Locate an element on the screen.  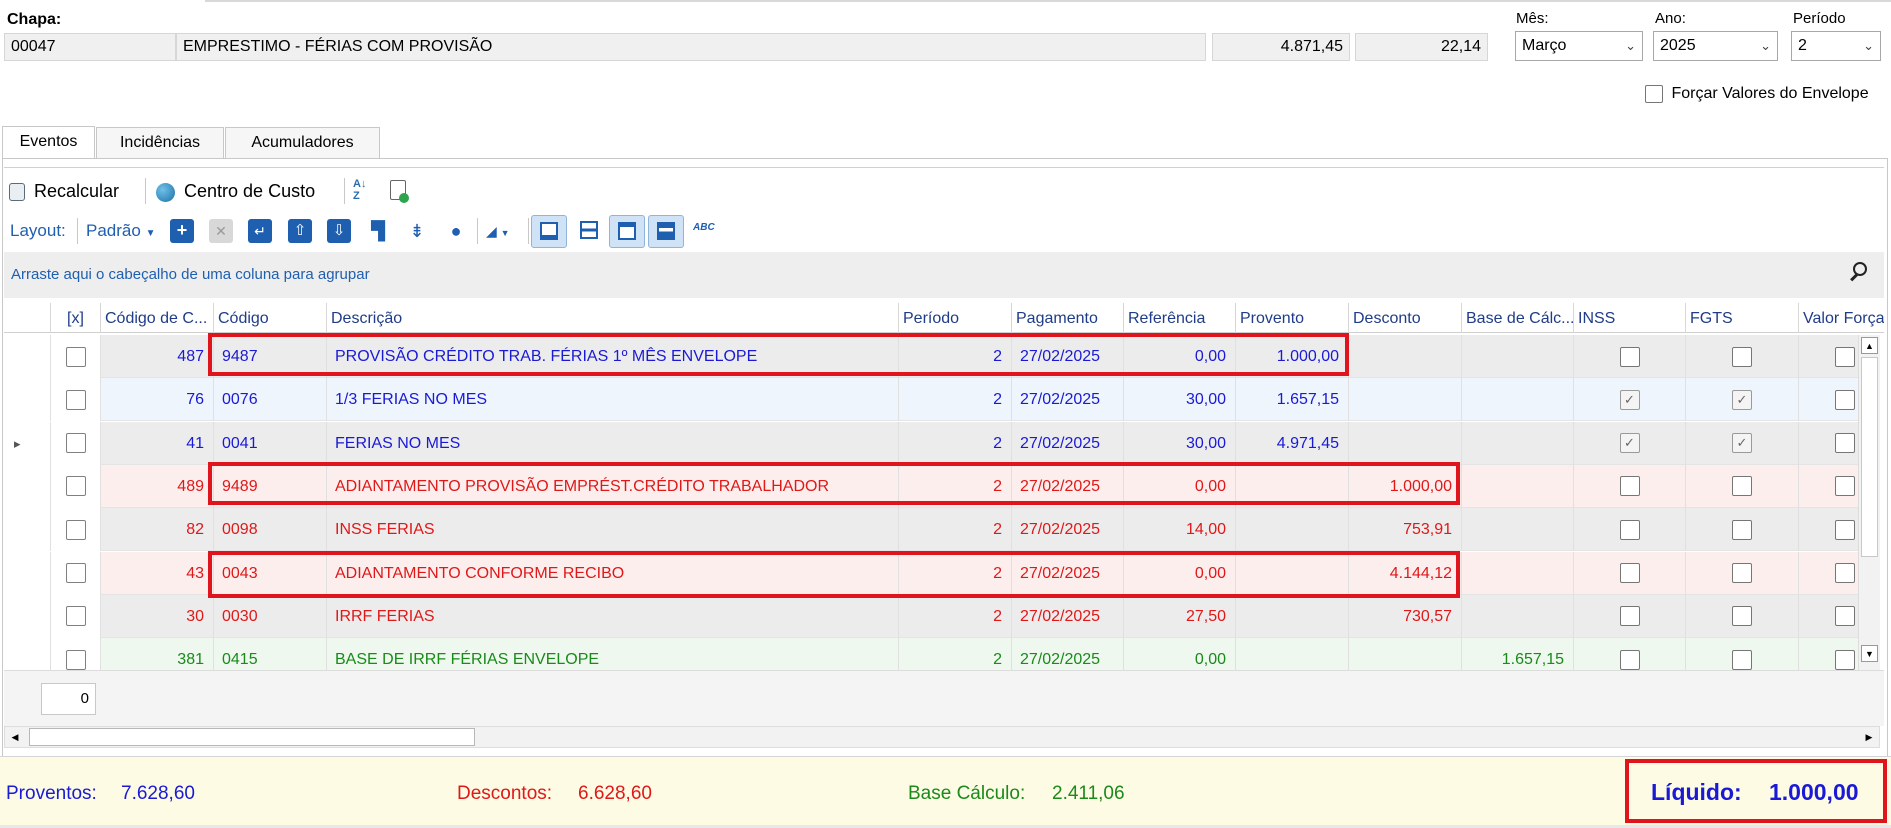
ano-select: 2025 ⌄ is located at coordinates (1715, 46).